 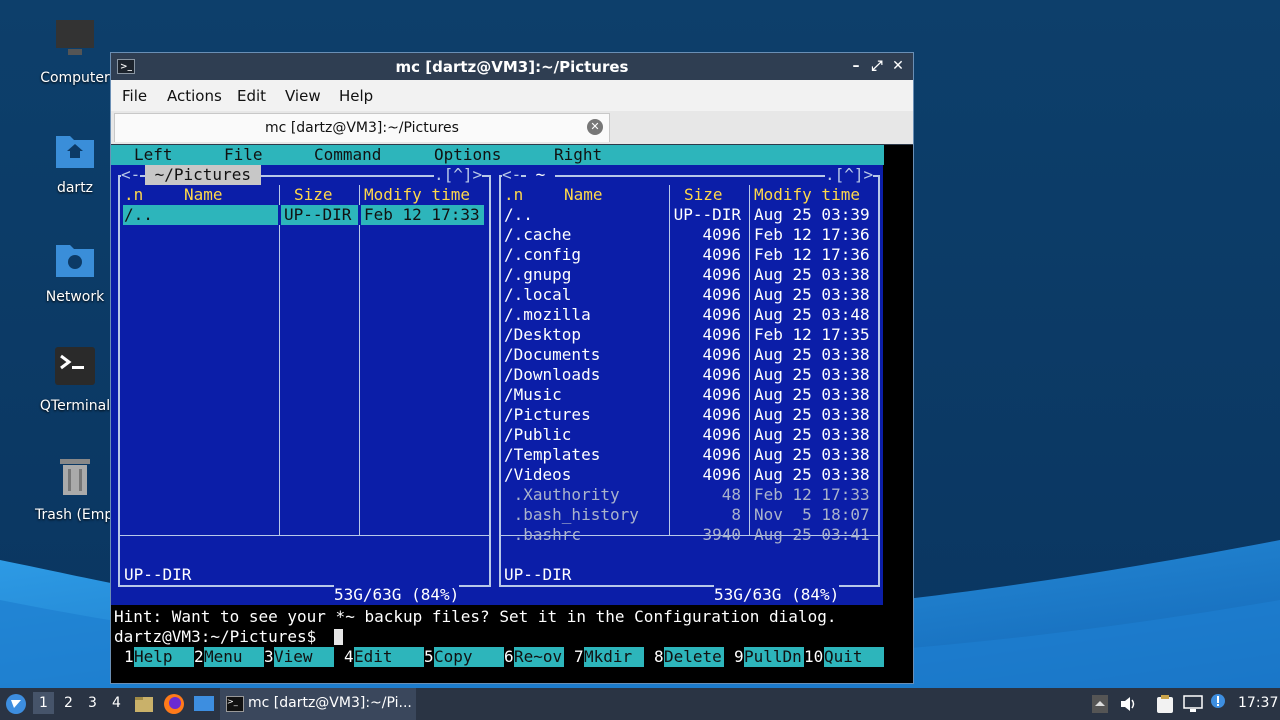 What do you see at coordinates (203, 175) in the screenshot?
I see `panel-path: ~/Pictures` at bounding box center [203, 175].